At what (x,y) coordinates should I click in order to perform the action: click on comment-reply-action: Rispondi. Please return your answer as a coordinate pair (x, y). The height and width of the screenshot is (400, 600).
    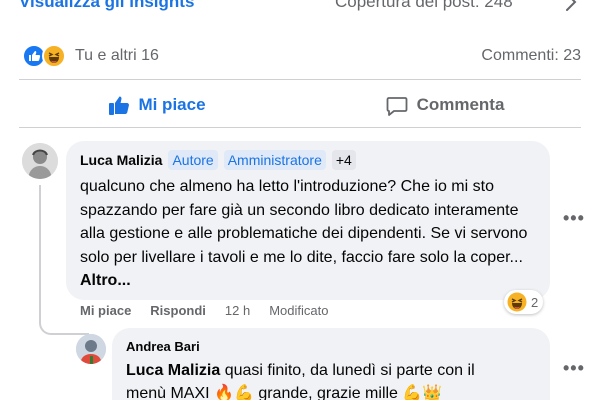
    Looking at the image, I should click on (178, 312).